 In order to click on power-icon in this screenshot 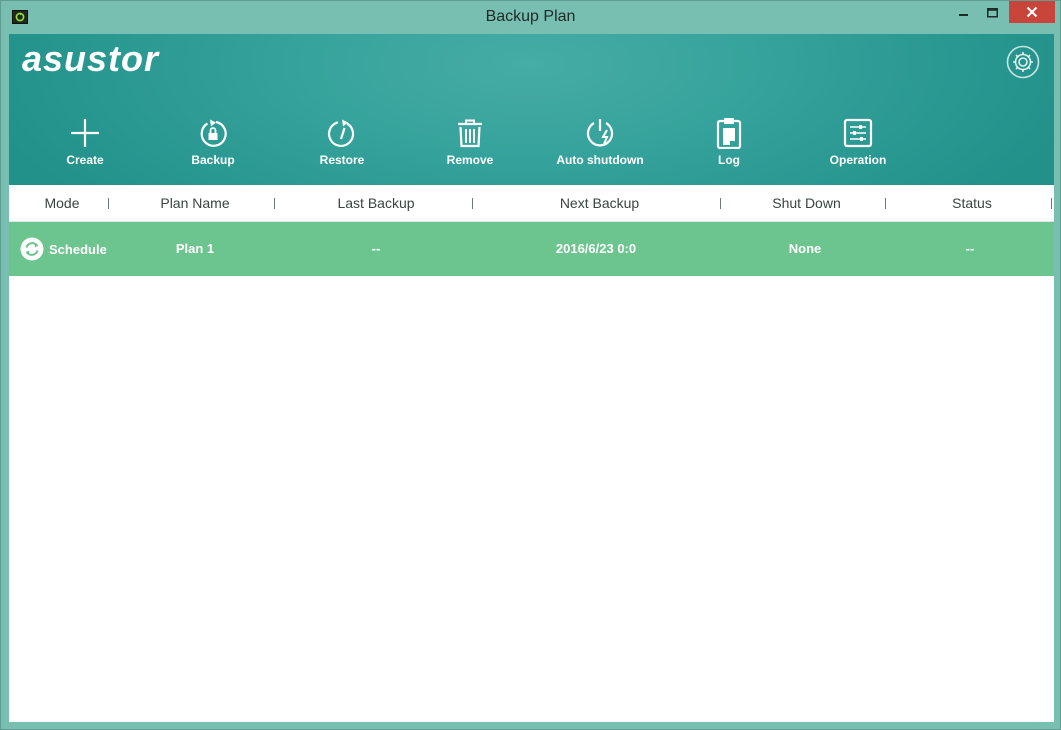, I will do `click(600, 133)`.